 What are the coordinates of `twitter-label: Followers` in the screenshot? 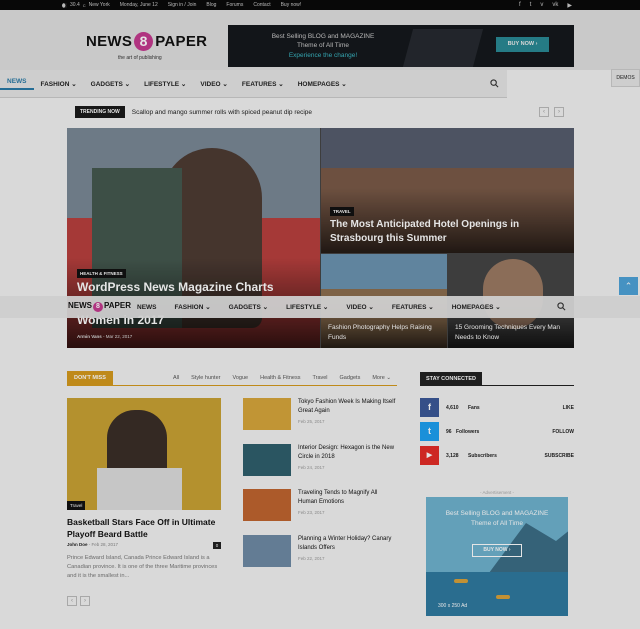 It's located at (468, 432).